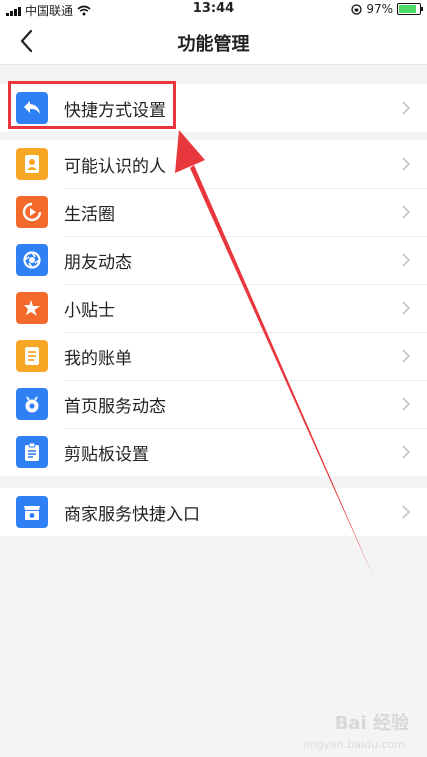 The width and height of the screenshot is (427, 757). What do you see at coordinates (89, 310) in the screenshot?
I see `menu-item-label: 小贴士` at bounding box center [89, 310].